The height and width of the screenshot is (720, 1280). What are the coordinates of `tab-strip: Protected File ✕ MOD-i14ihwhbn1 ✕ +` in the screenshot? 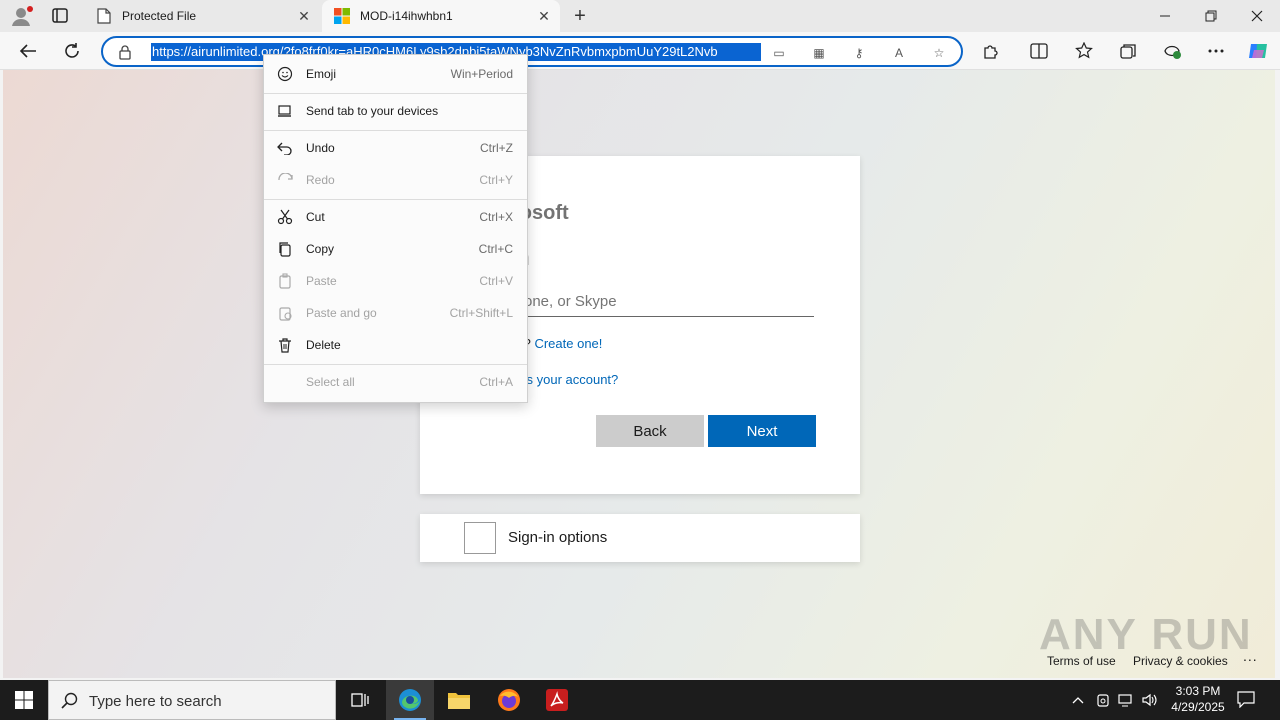 It's located at (640, 16).